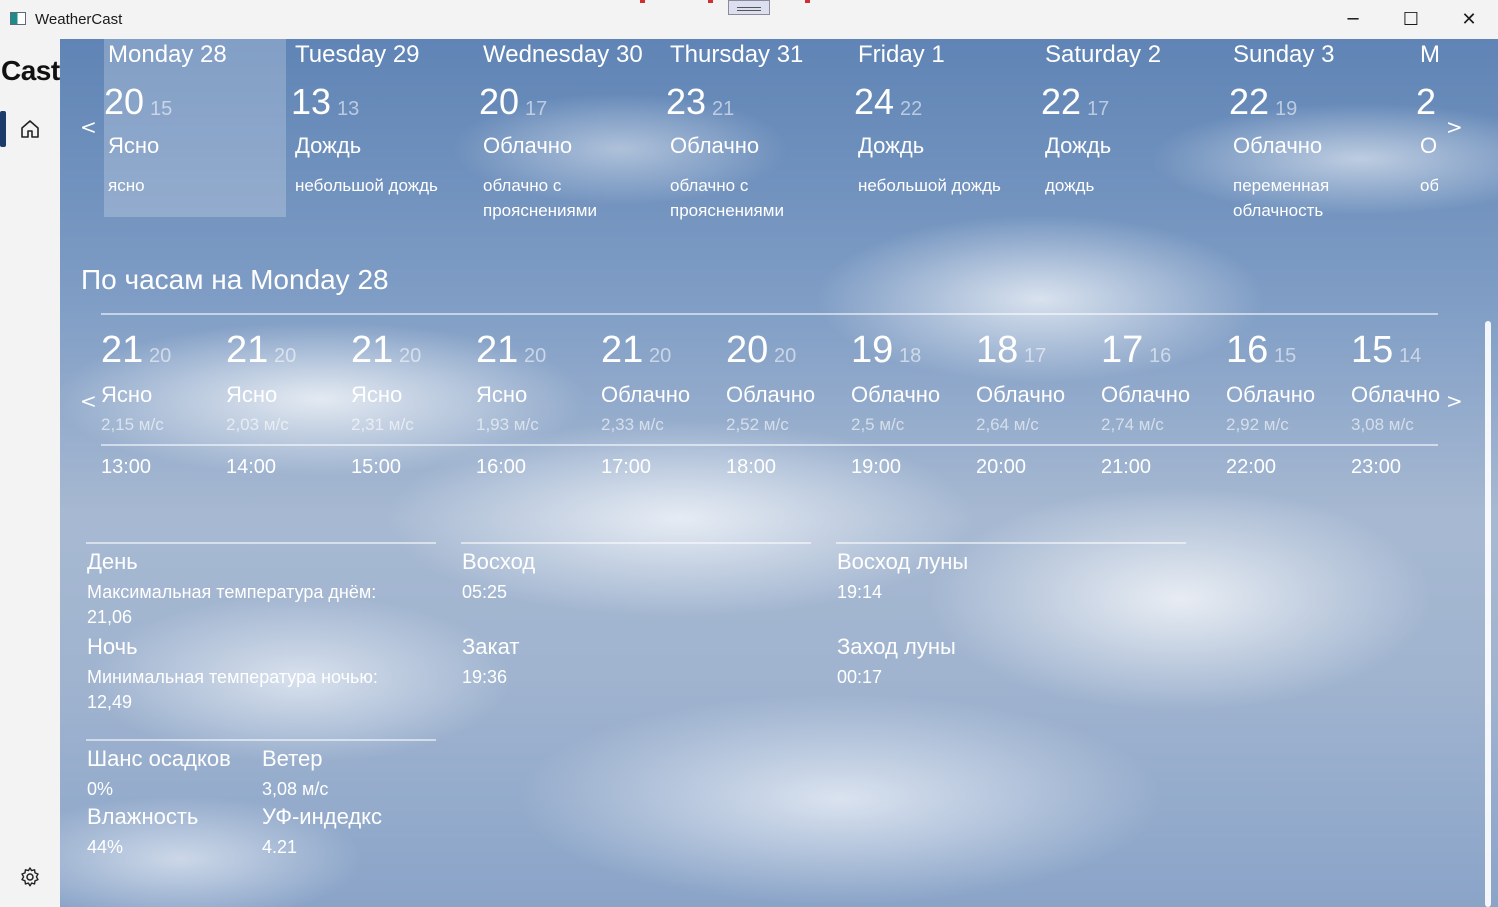 The image size is (1498, 907). What do you see at coordinates (110, 617) in the screenshot?
I see `day-max-value: 21,06` at bounding box center [110, 617].